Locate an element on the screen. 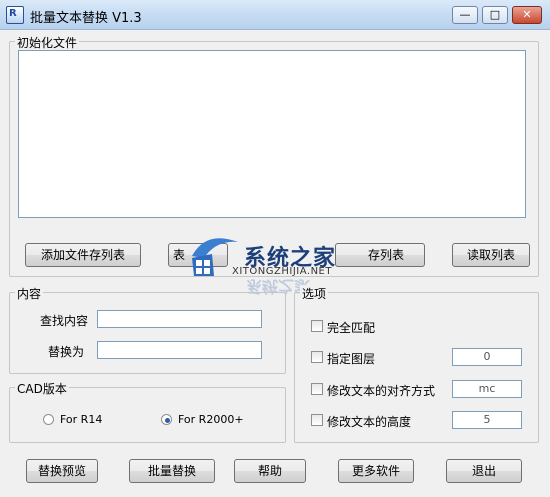  title-bar: R 批量文本替换 V1.3 — □ ✕ is located at coordinates (275, 15).